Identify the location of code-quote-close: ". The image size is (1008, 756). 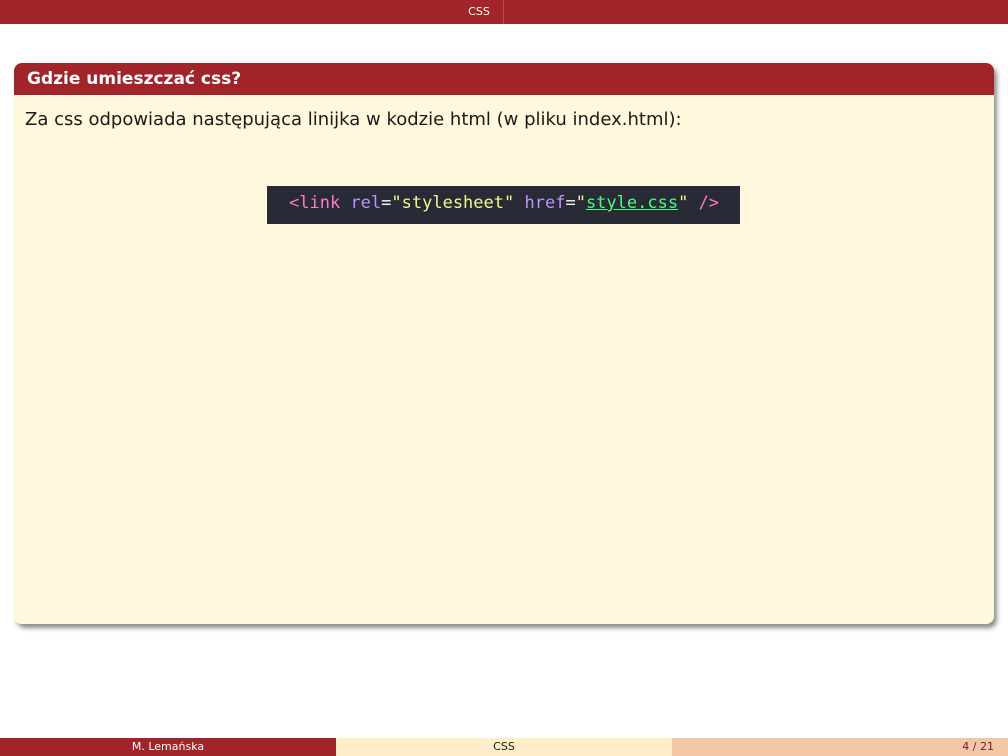
(683, 203).